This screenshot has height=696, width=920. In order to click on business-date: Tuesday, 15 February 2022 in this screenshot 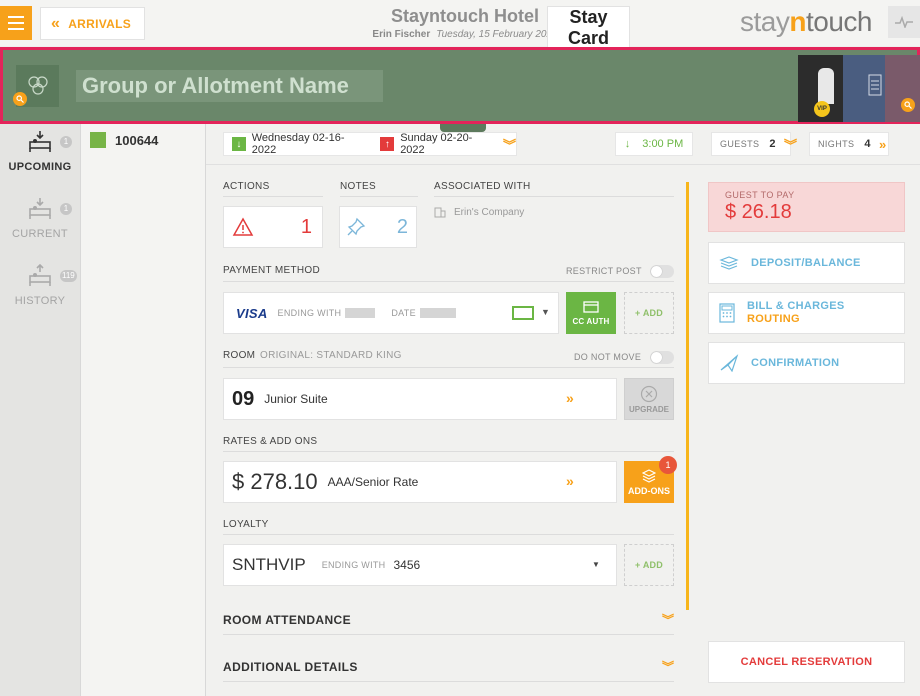, I will do `click(497, 34)`.